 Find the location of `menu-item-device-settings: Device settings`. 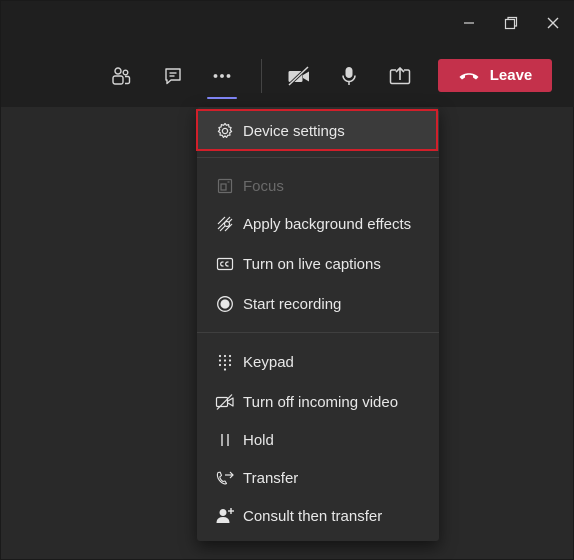

menu-item-device-settings: Device settings is located at coordinates (318, 131).